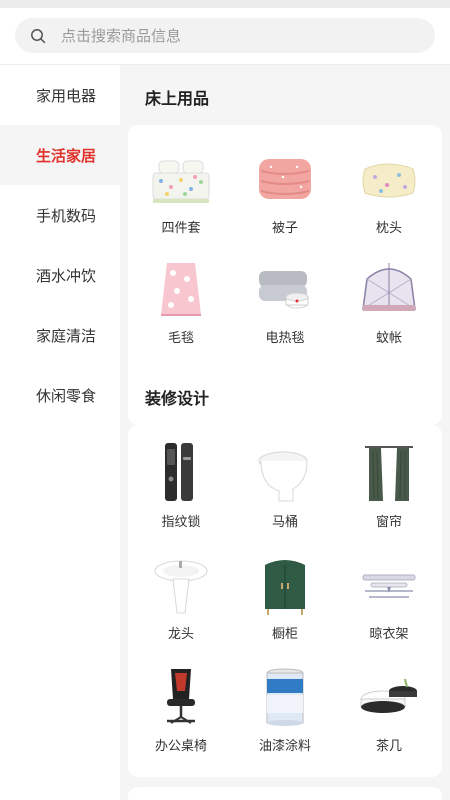 The width and height of the screenshot is (450, 800). What do you see at coordinates (177, 98) in the screenshot?
I see `section-title-bedding: 床上用品` at bounding box center [177, 98].